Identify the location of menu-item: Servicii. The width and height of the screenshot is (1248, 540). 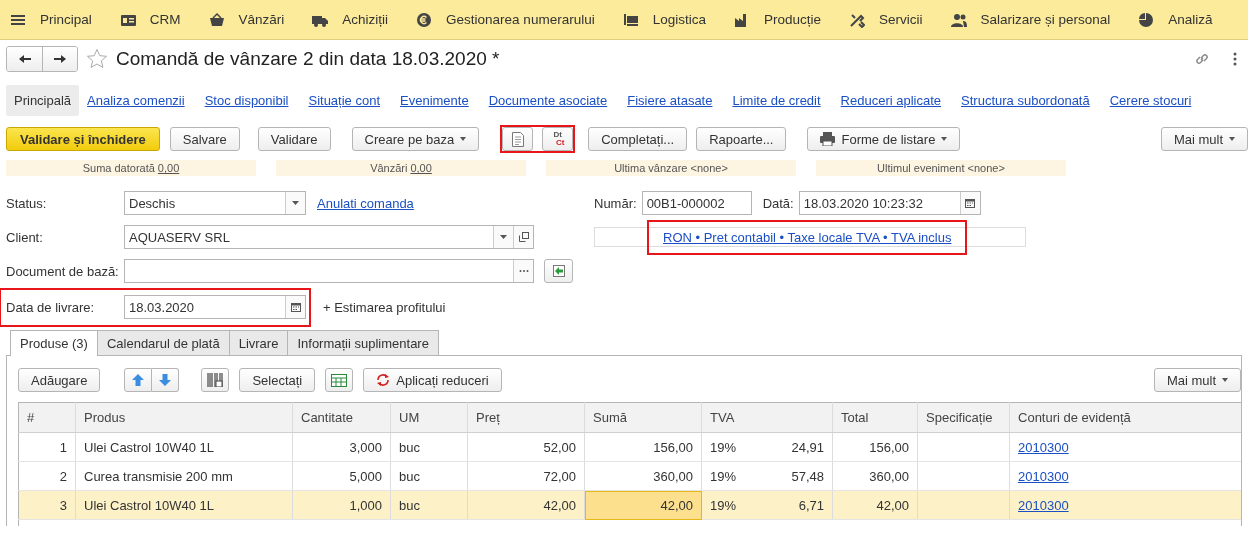
(897, 19).